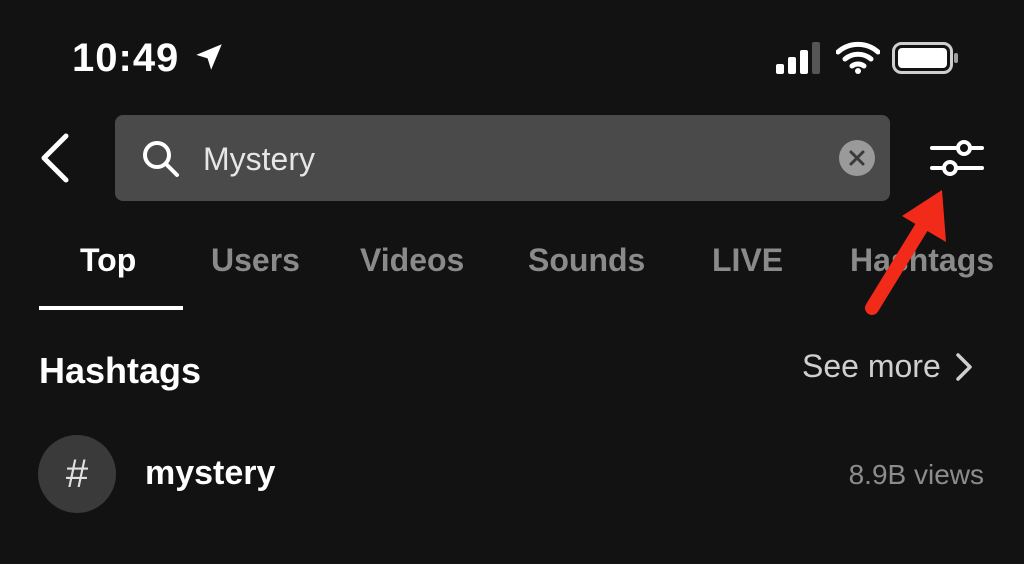  What do you see at coordinates (964, 366) in the screenshot?
I see `chevron-right-icon` at bounding box center [964, 366].